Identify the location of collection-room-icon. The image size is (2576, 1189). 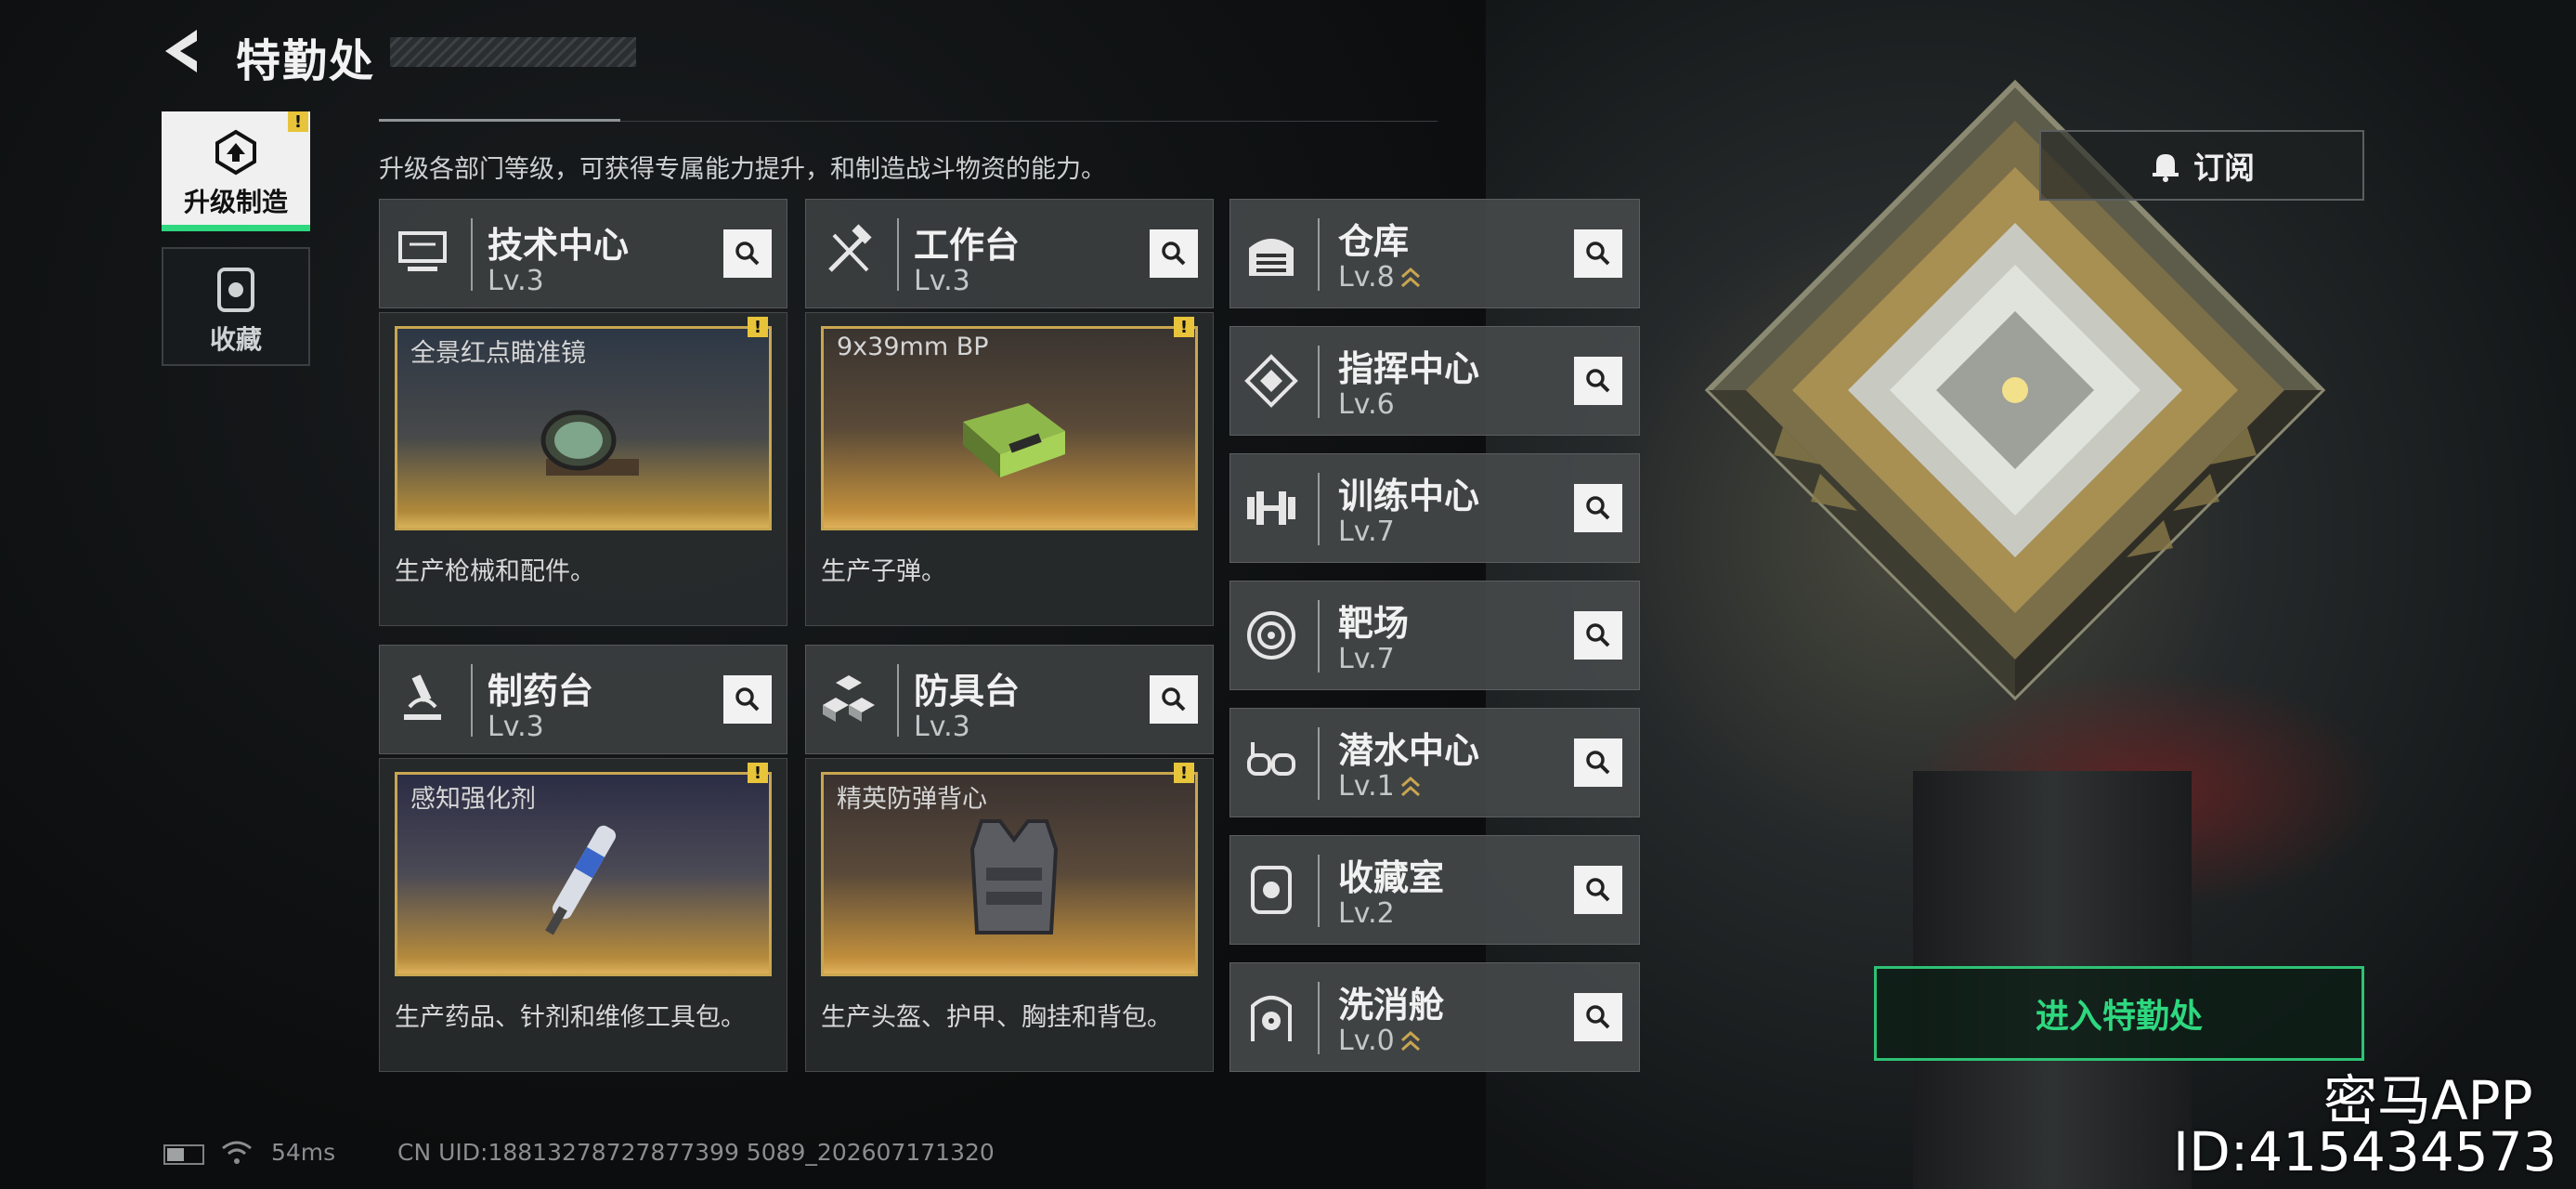
(1271, 890).